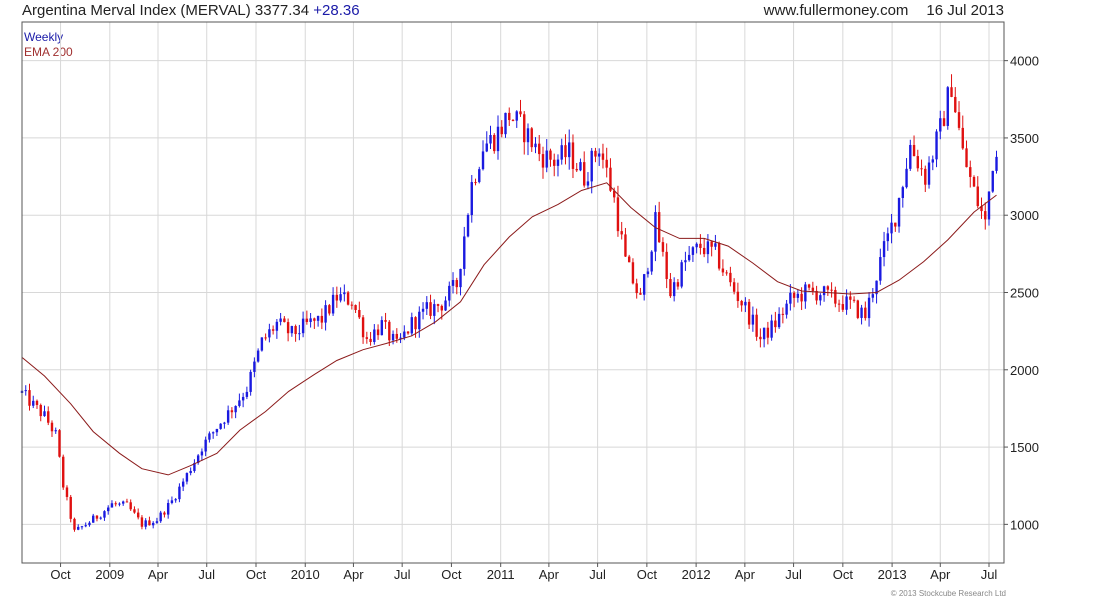 The height and width of the screenshot is (600, 1100). What do you see at coordinates (60, 574) in the screenshot?
I see `x-tick-label: Oct` at bounding box center [60, 574].